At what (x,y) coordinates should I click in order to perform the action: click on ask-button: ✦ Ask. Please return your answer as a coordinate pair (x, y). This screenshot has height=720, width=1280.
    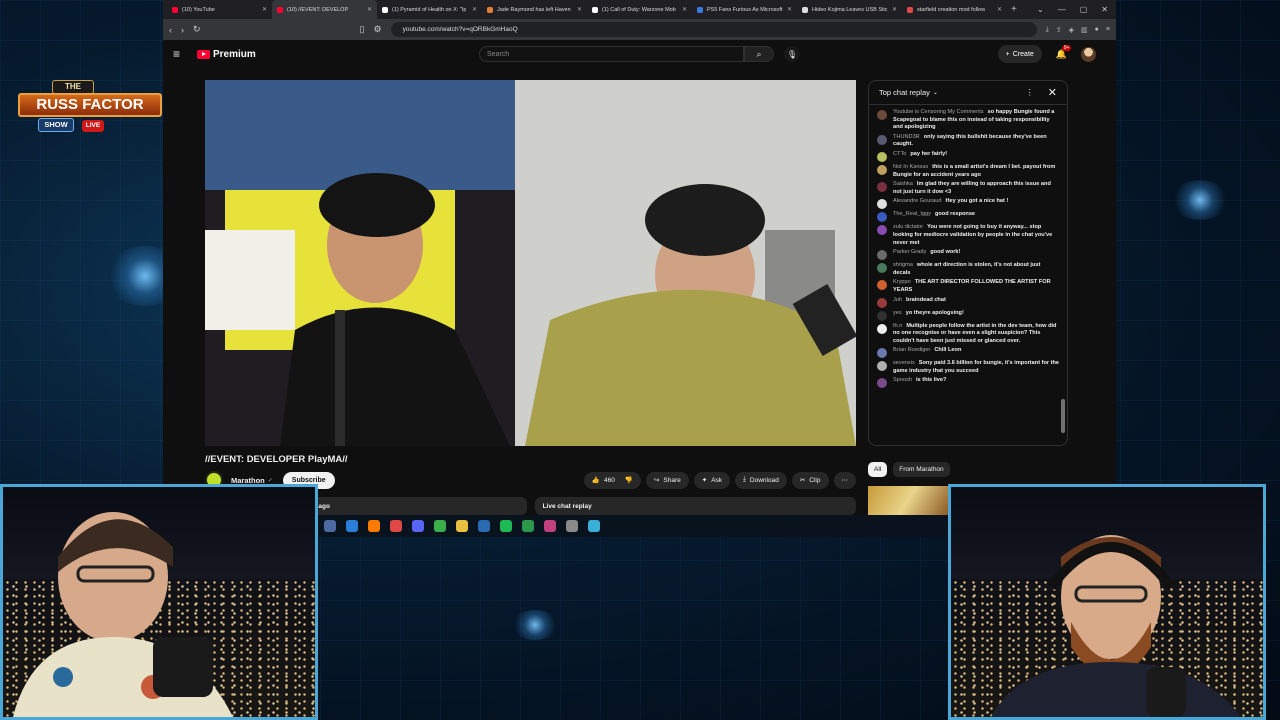
    Looking at the image, I should click on (712, 480).